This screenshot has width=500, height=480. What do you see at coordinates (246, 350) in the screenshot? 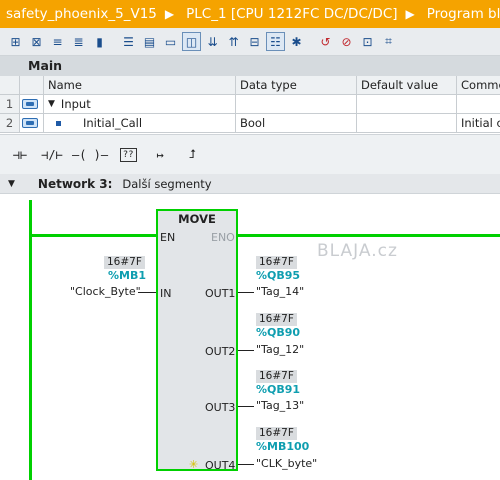
I see `out2-wire` at bounding box center [246, 350].